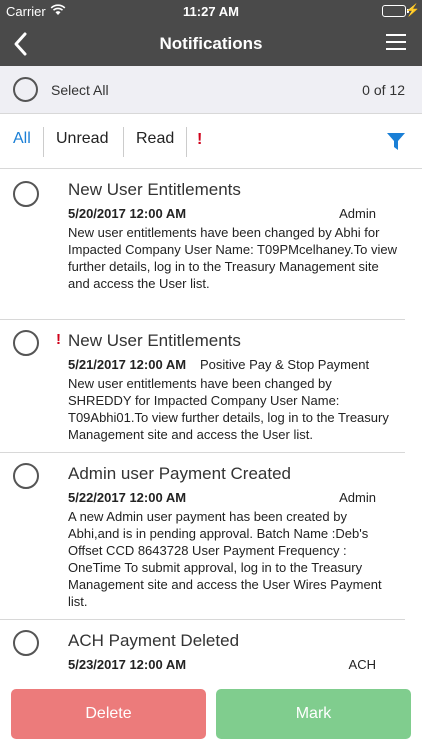  I want to click on filter-icon, so click(396, 142).